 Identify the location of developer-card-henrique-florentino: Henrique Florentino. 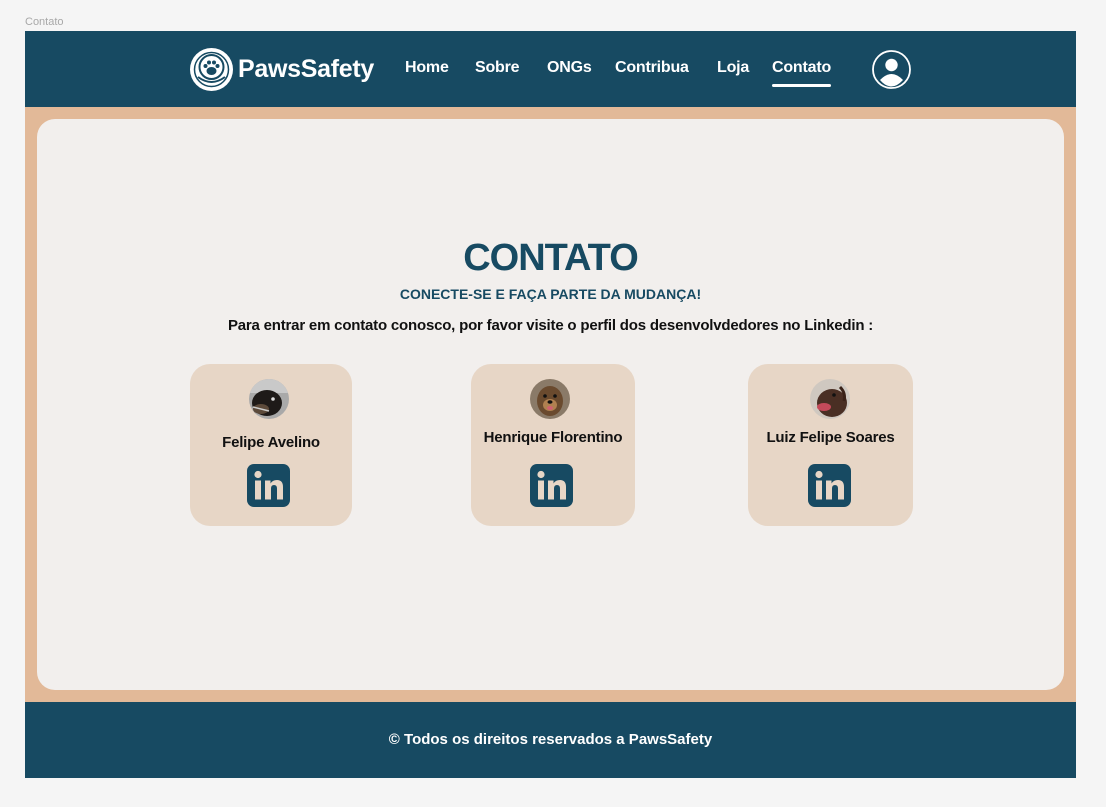
(553, 445).